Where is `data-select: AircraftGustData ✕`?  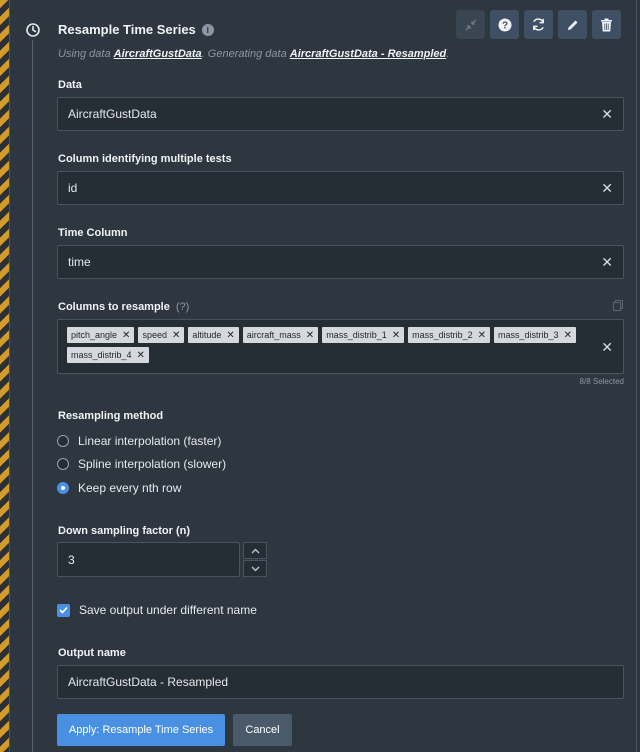 data-select: AircraftGustData ✕ is located at coordinates (340, 114).